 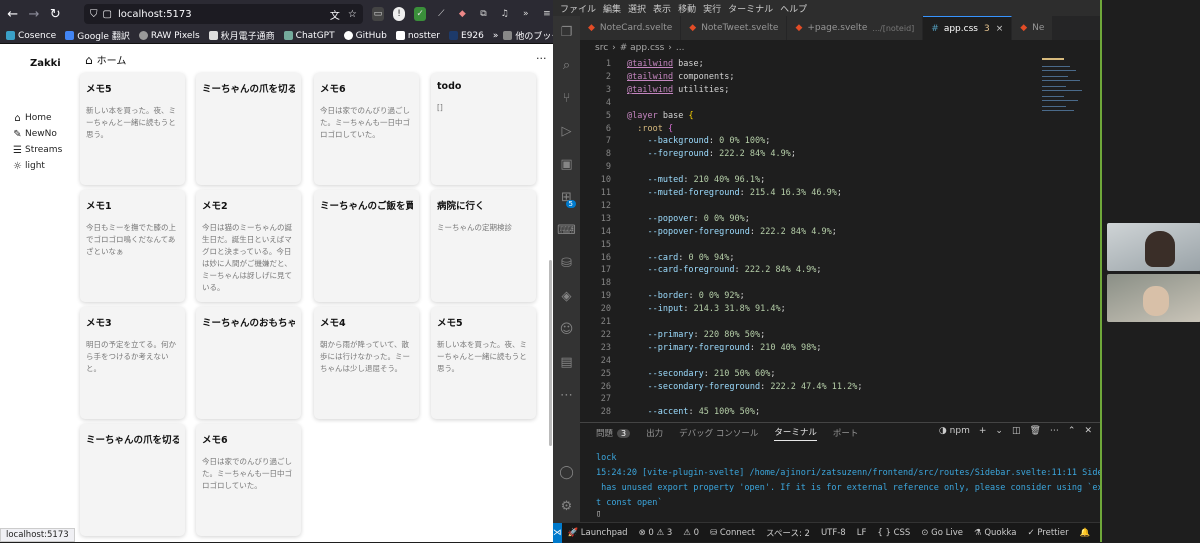 I want to click on note-card: メモ3 明日の予定を立てる。何から手をつけるか考えないと。, so click(x=132, y=363).